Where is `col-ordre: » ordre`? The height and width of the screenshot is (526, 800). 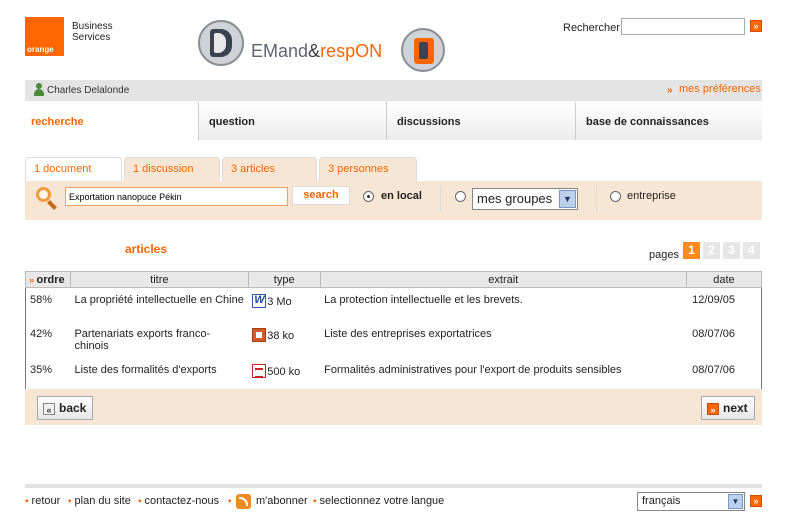 col-ordre: » ordre is located at coordinates (48, 279).